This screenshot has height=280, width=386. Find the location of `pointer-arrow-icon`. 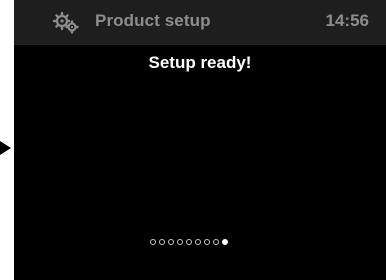

pointer-arrow-icon is located at coordinates (5, 148).